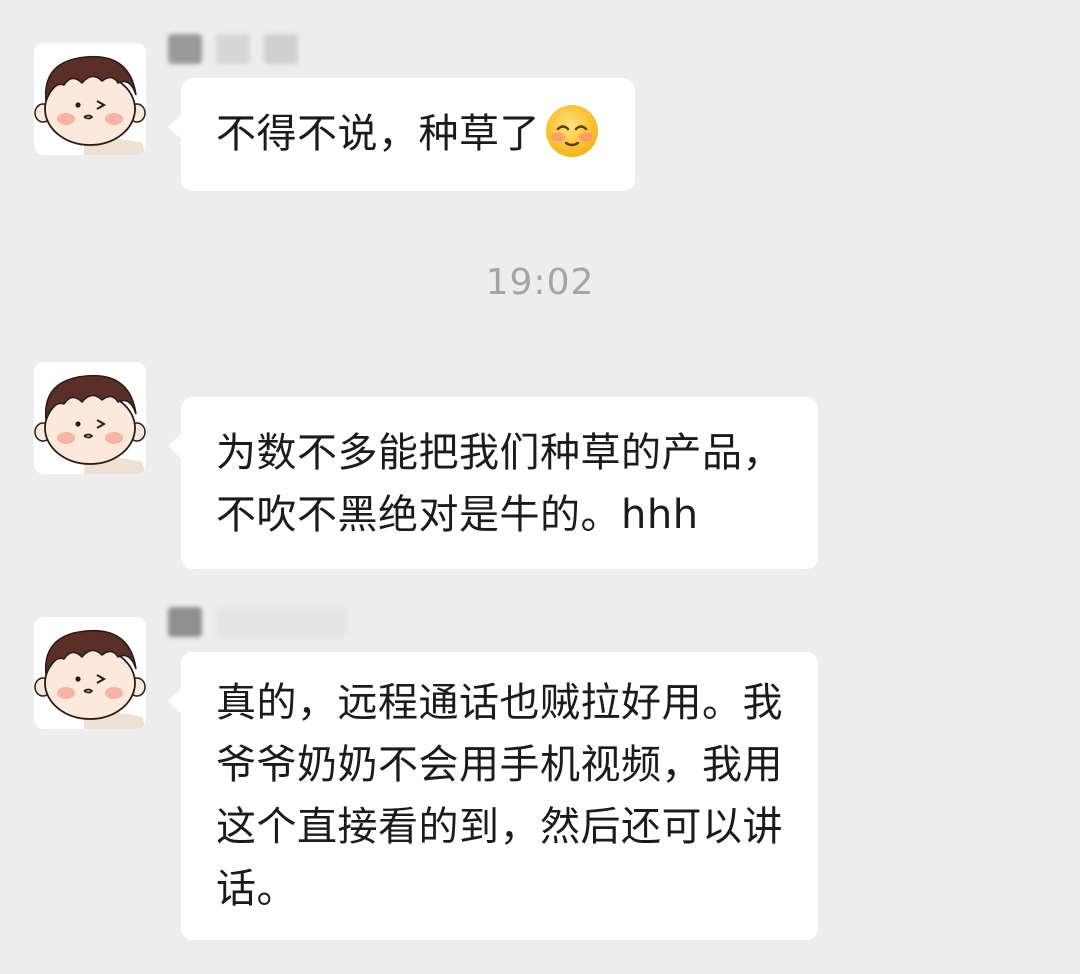 This screenshot has height=974, width=1080. Describe the element at coordinates (457, 515) in the screenshot. I see `message-line: 不吹不黑绝对是牛的。hhh` at that location.